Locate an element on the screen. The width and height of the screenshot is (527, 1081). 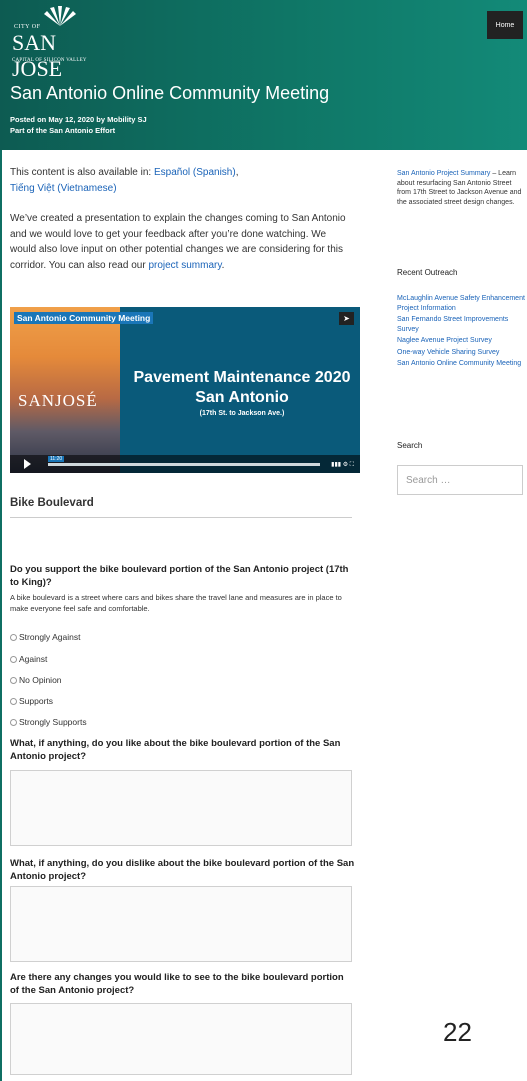
option-against: Against is located at coordinates (28, 659).